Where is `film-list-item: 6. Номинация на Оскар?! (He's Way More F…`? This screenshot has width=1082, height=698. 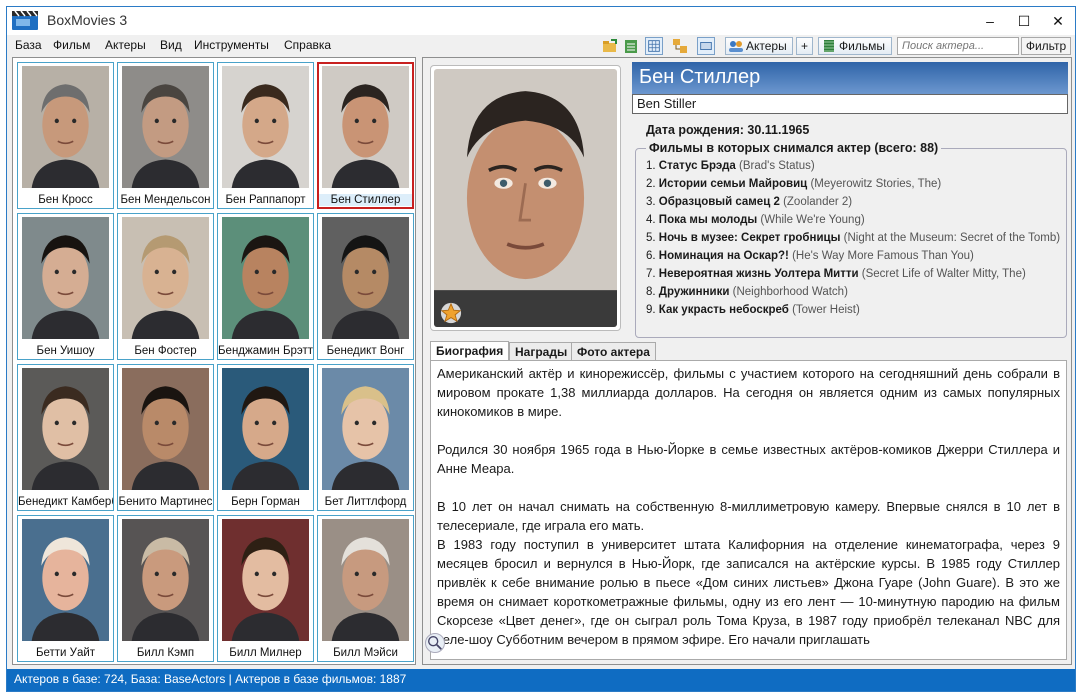
film-list-item: 6. Номинация на Оскар?! (He's Way More F… is located at coordinates (810, 256).